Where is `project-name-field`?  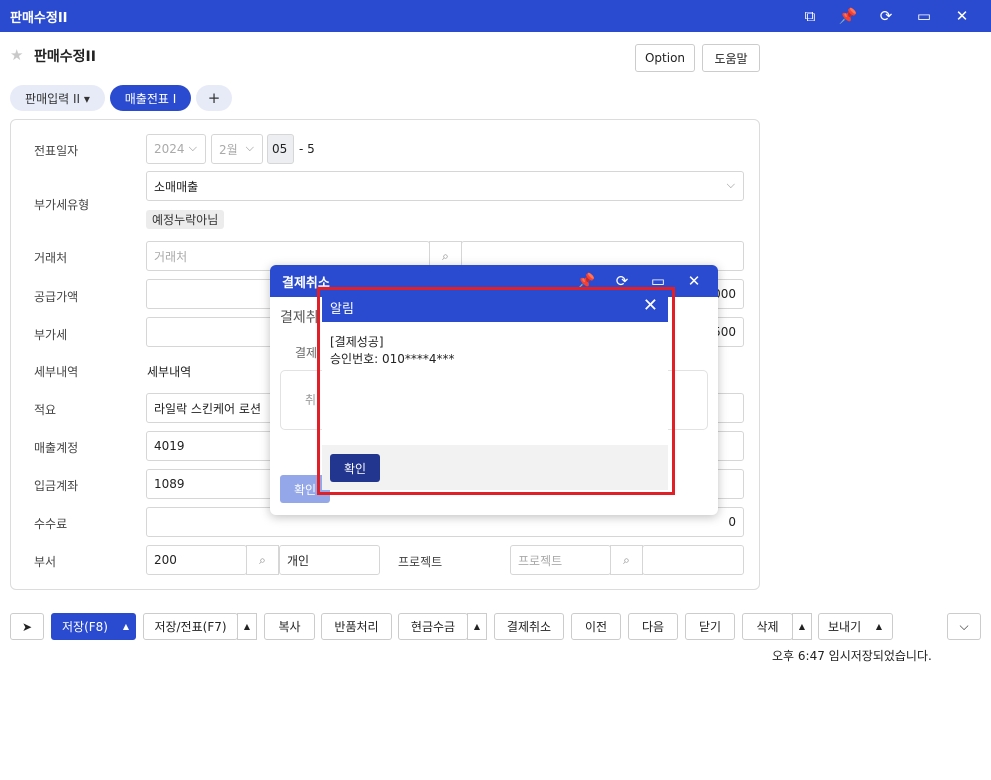
project-name-field is located at coordinates (693, 560).